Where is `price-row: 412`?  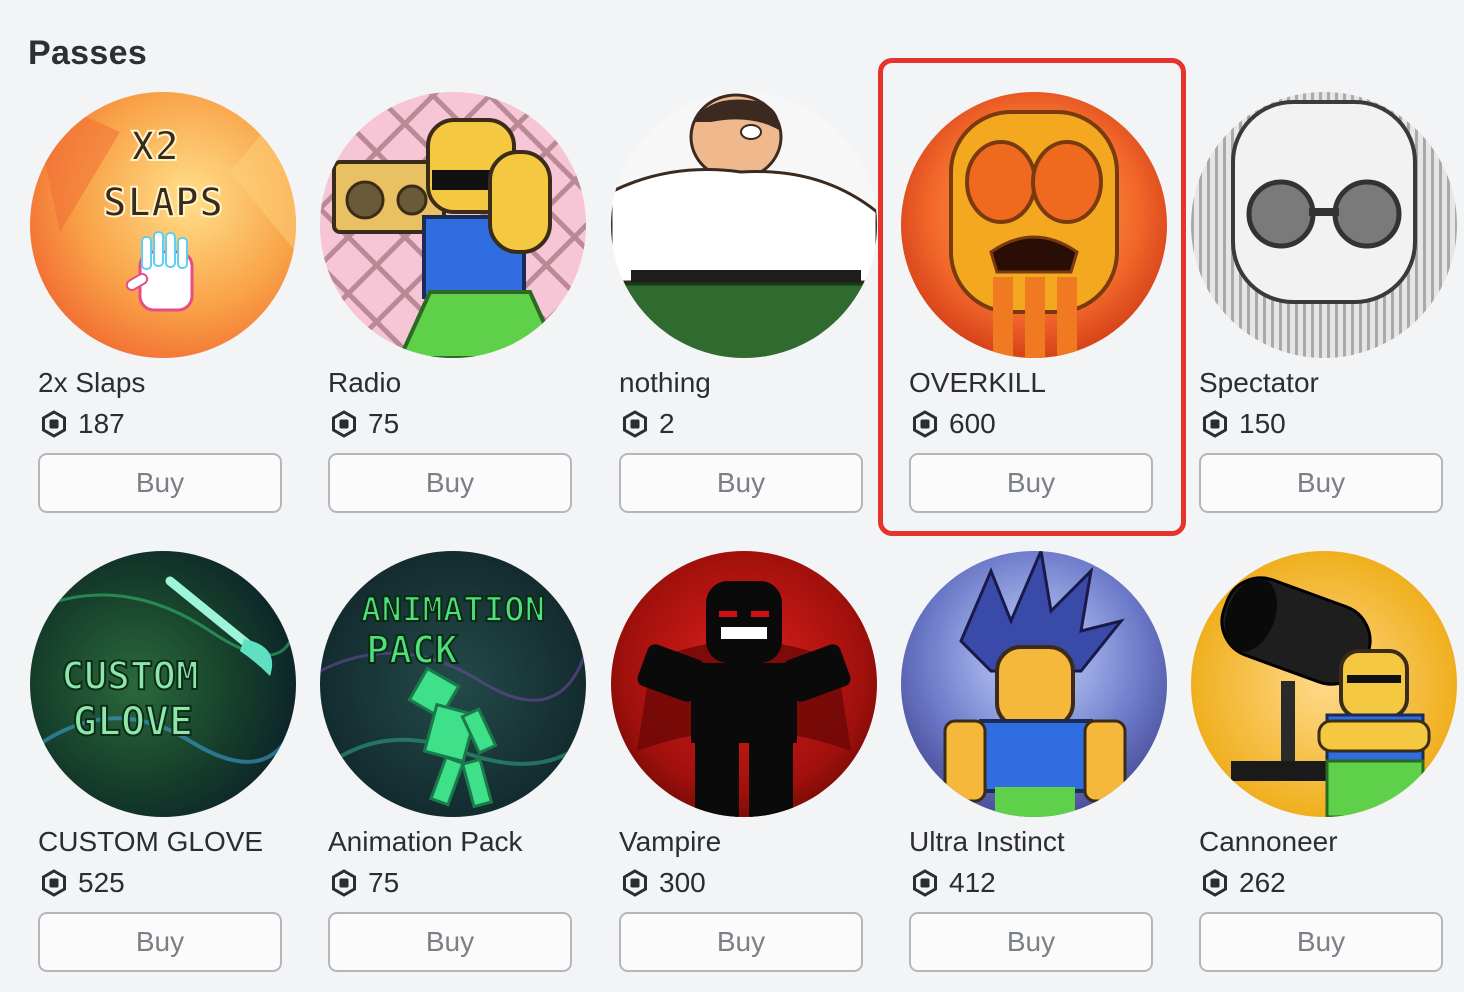
price-row: 412 is located at coordinates (953, 883).